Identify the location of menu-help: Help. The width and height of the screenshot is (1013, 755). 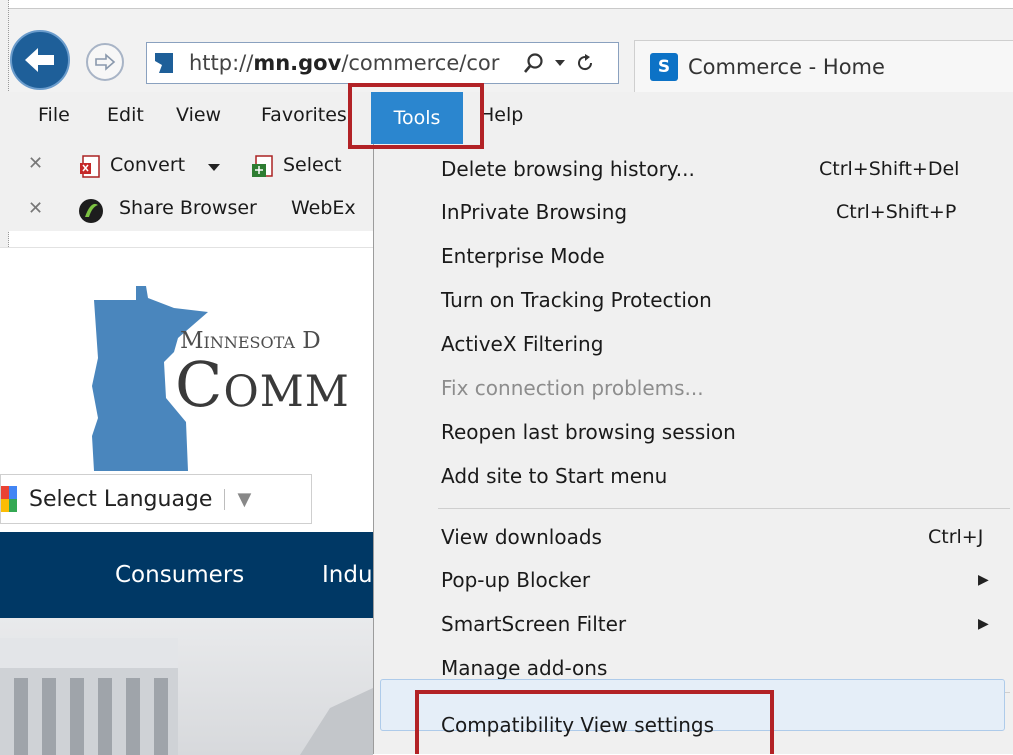
(501, 115).